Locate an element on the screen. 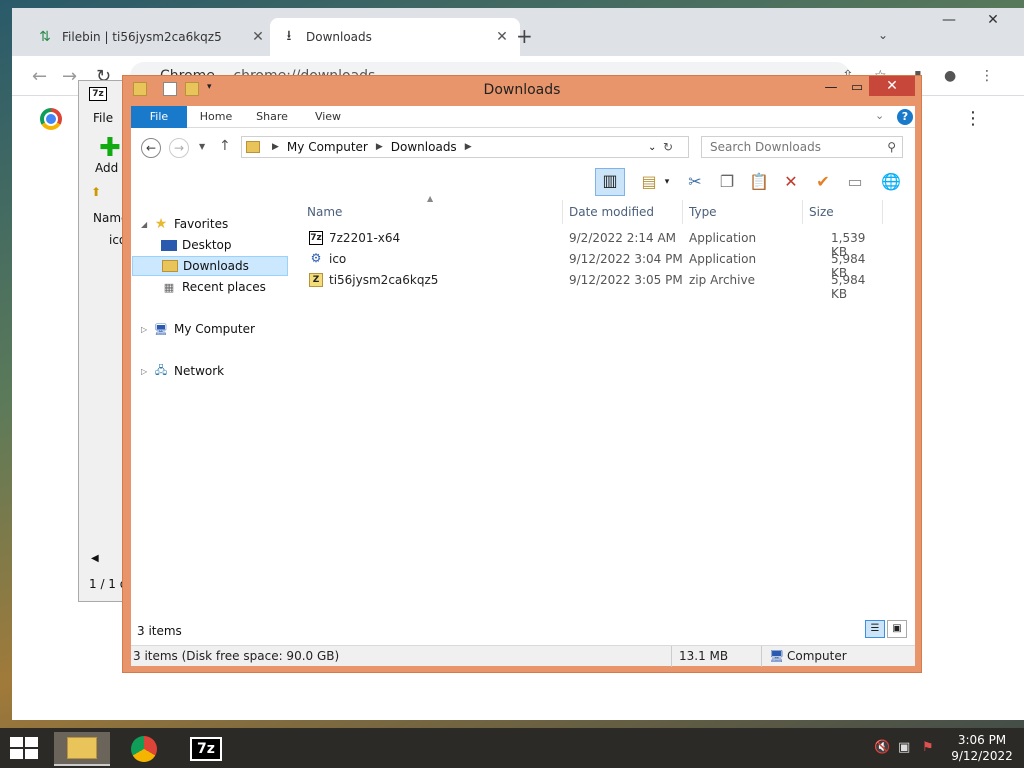 The image size is (1024, 768). volume-muted-icon: 🔇 is located at coordinates (882, 747).